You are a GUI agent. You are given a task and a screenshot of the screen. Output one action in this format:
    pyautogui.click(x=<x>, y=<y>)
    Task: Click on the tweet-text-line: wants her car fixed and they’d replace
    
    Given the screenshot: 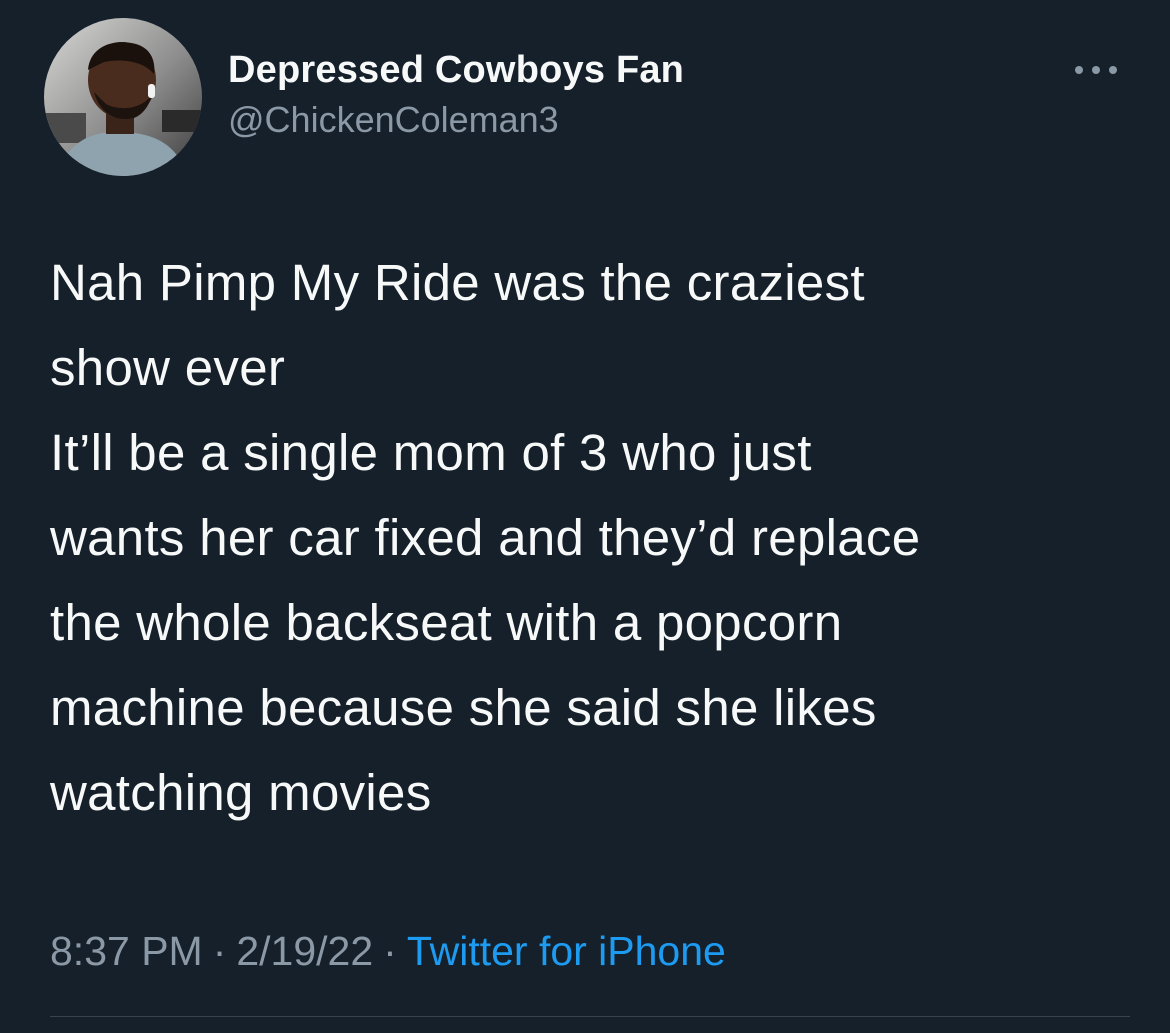 What is the action you would take?
    pyautogui.click(x=485, y=537)
    